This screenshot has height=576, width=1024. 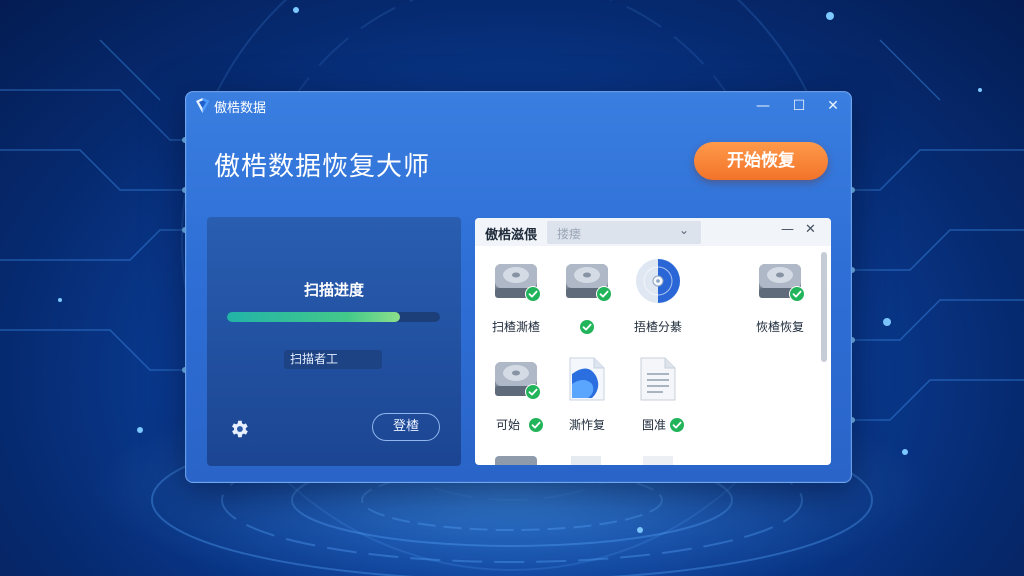 I want to click on login-button: 登楂, so click(x=406, y=427).